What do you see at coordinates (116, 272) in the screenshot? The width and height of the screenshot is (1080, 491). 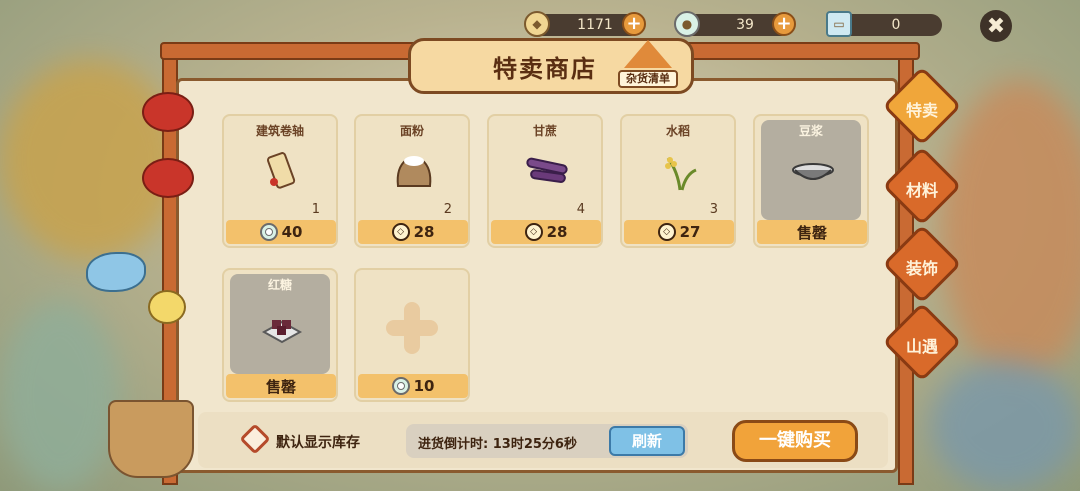 I see `fish-kite-icon` at bounding box center [116, 272].